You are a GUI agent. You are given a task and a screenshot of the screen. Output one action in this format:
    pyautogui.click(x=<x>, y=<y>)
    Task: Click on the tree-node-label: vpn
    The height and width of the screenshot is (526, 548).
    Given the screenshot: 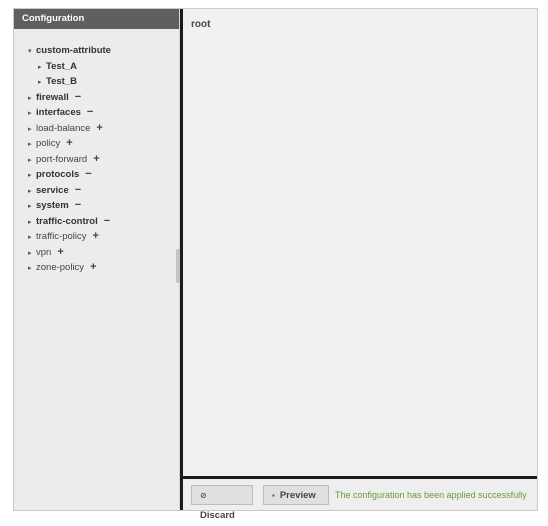 What is the action you would take?
    pyautogui.click(x=44, y=252)
    